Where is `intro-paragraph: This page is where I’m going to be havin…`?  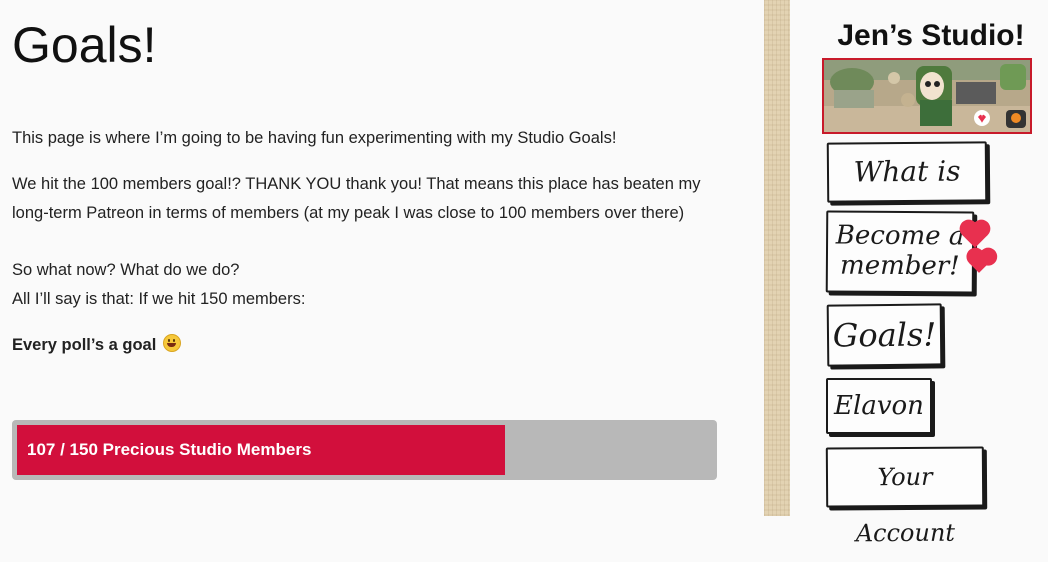
intro-paragraph: This page is where I’m going to be havin… is located at coordinates (314, 138).